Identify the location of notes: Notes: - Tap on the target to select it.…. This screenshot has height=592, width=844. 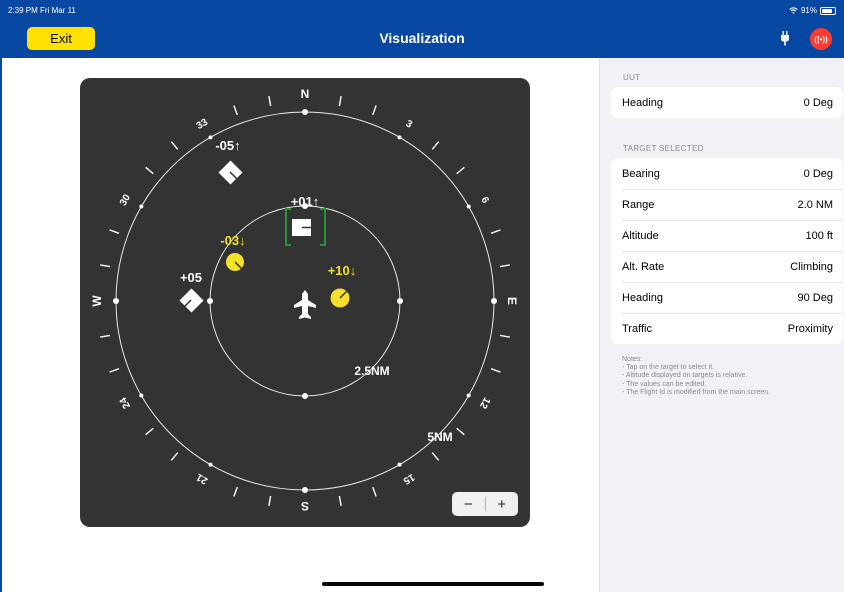
(696, 376).